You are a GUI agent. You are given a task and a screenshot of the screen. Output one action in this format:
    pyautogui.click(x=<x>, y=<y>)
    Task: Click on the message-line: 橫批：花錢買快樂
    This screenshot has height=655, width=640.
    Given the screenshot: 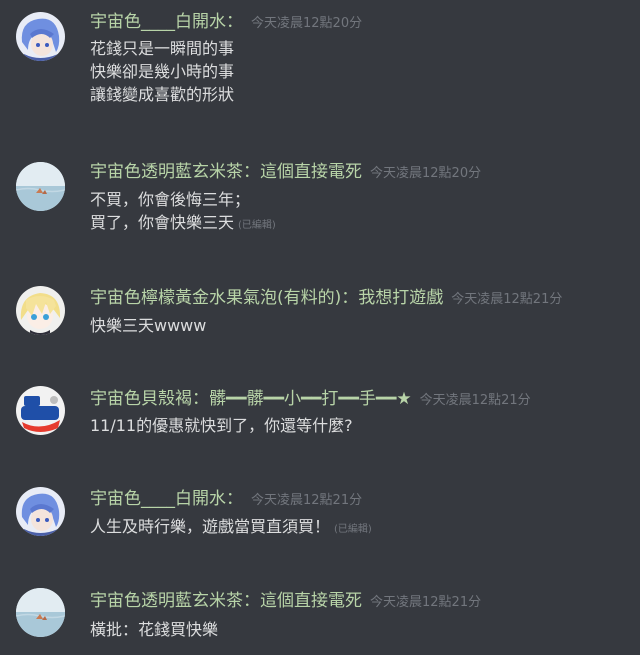 What is the action you would take?
    pyautogui.click(x=154, y=629)
    